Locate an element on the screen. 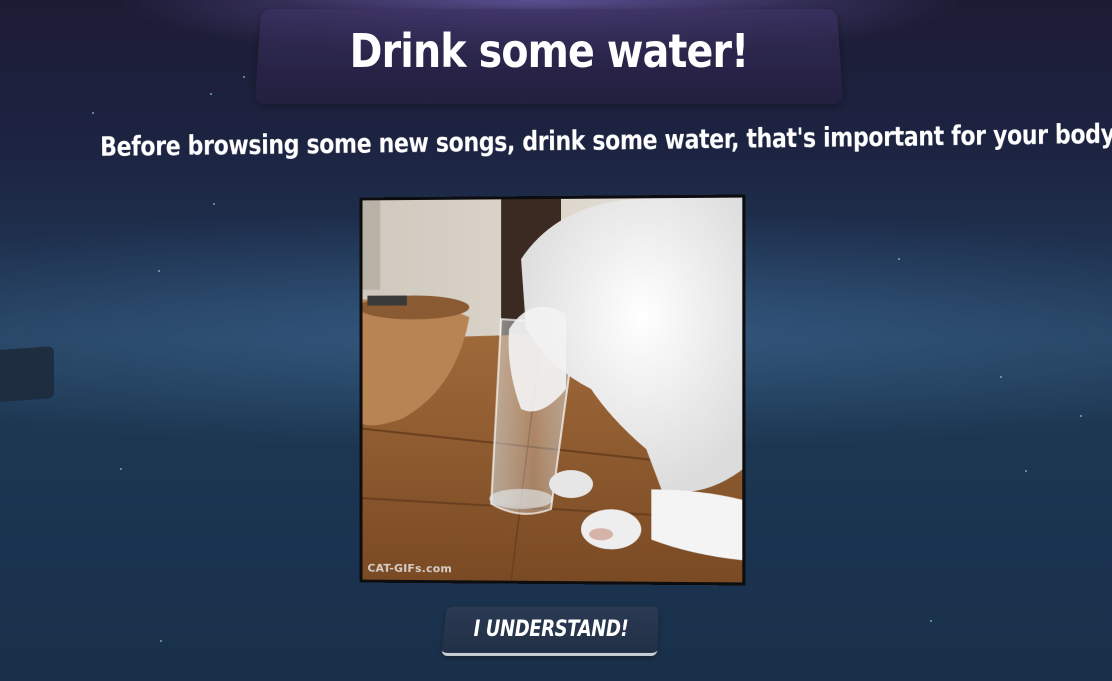  watermark-text: CAT-GIFs.com is located at coordinates (409, 568).